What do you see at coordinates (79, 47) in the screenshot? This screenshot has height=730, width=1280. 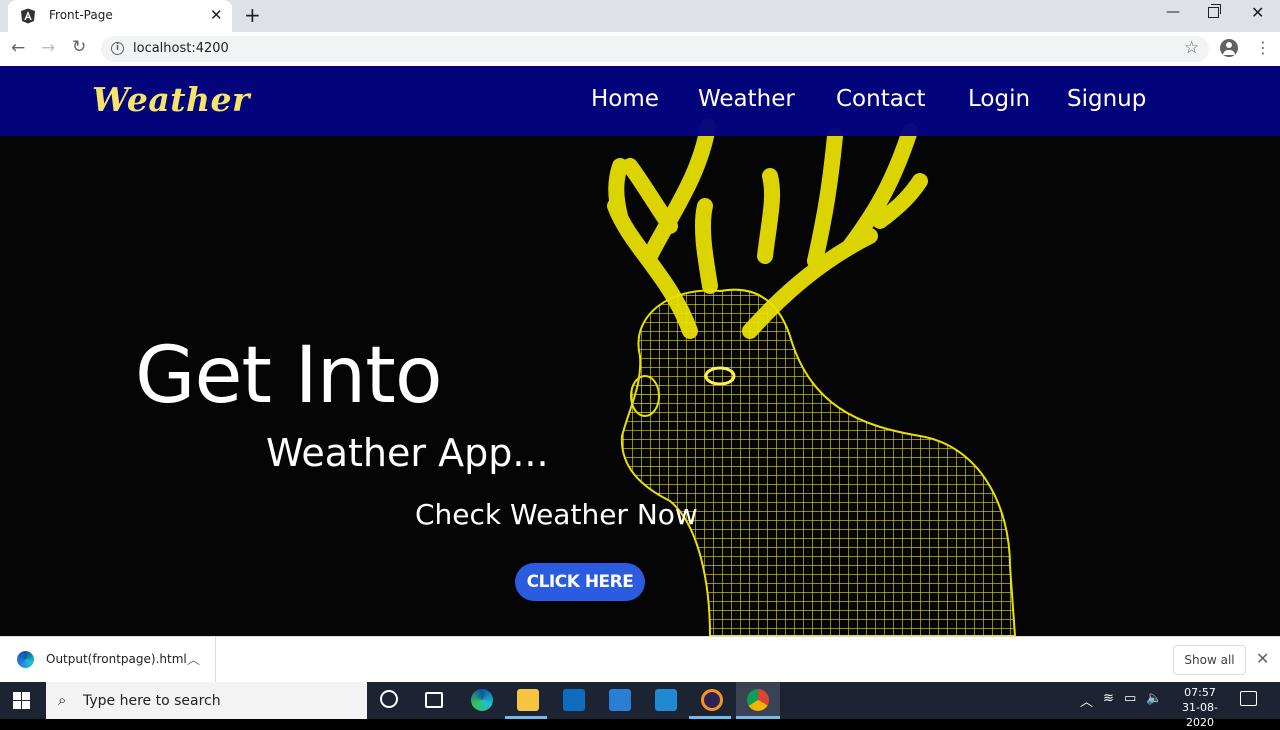 I see `reload-icon: ↻` at bounding box center [79, 47].